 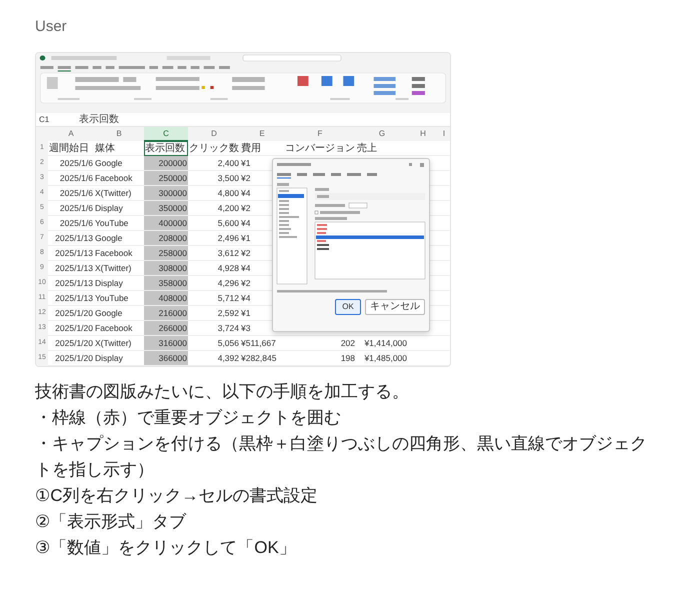 I want to click on user-label: User, so click(x=51, y=27).